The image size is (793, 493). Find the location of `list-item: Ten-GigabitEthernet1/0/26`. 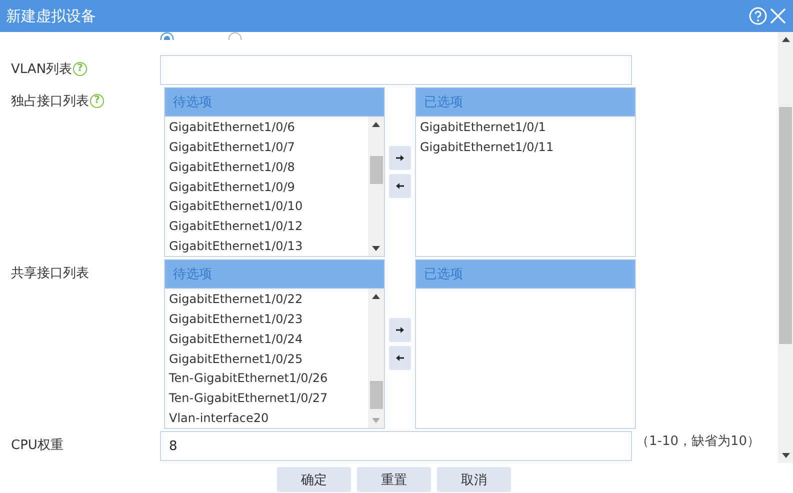

list-item: Ten-GigabitEthernet1/0/26 is located at coordinates (268, 378).